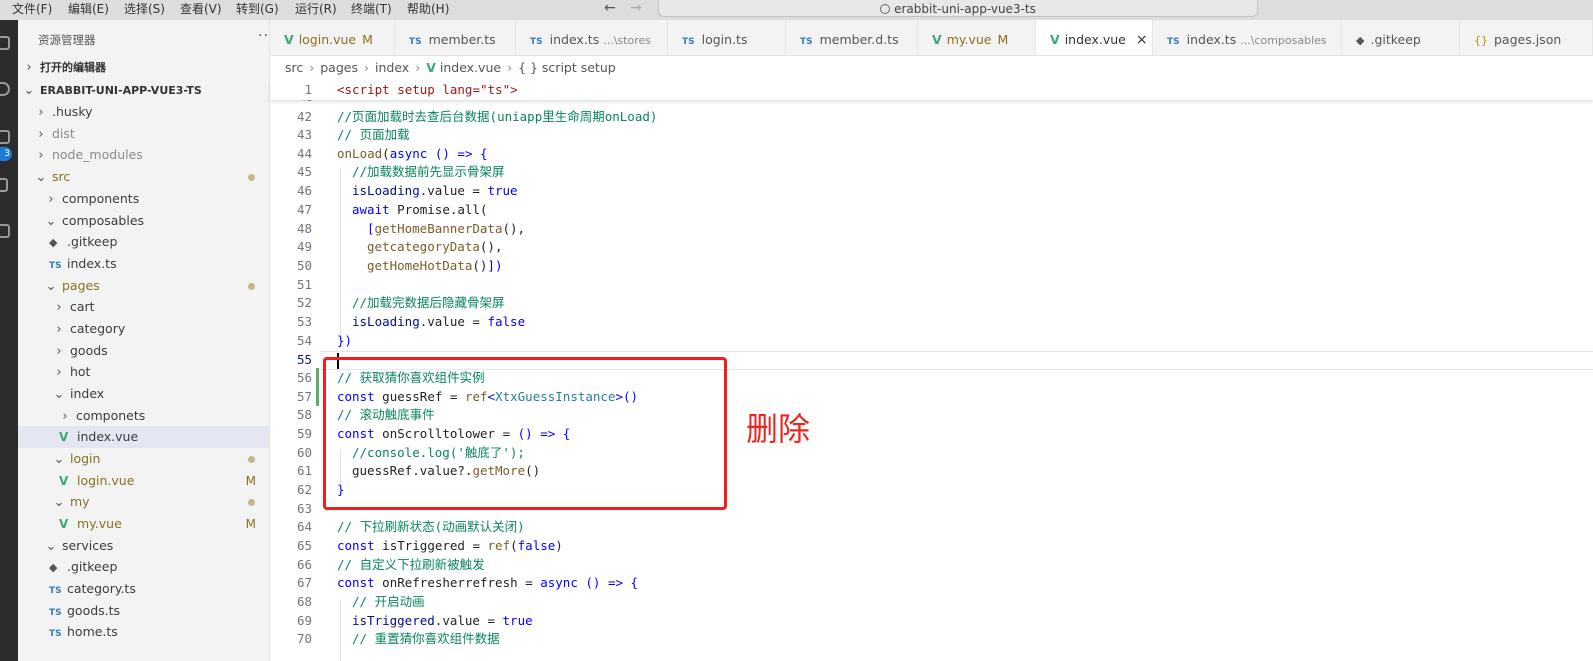 Image resolution: width=1593 pixels, height=661 pixels. What do you see at coordinates (592, 37) in the screenshot?
I see `tab-index-ts-stores: TS index.ts ...\stores` at bounding box center [592, 37].